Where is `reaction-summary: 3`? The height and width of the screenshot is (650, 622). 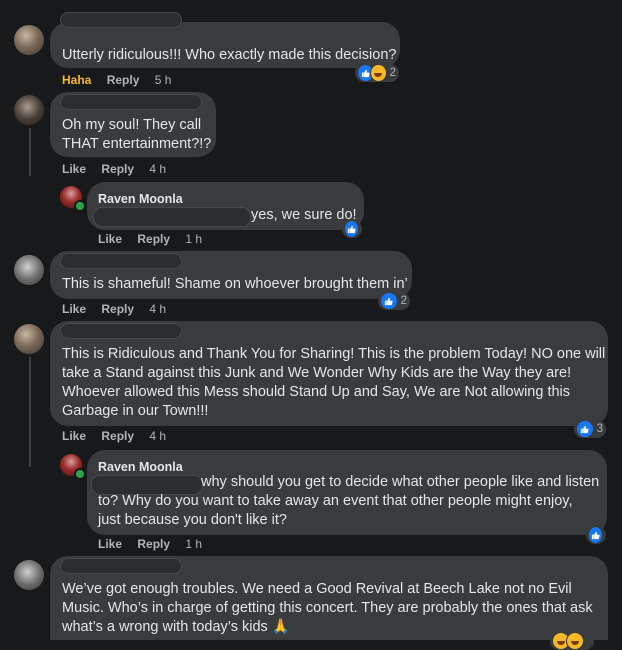
reaction-summary: 3 is located at coordinates (590, 429).